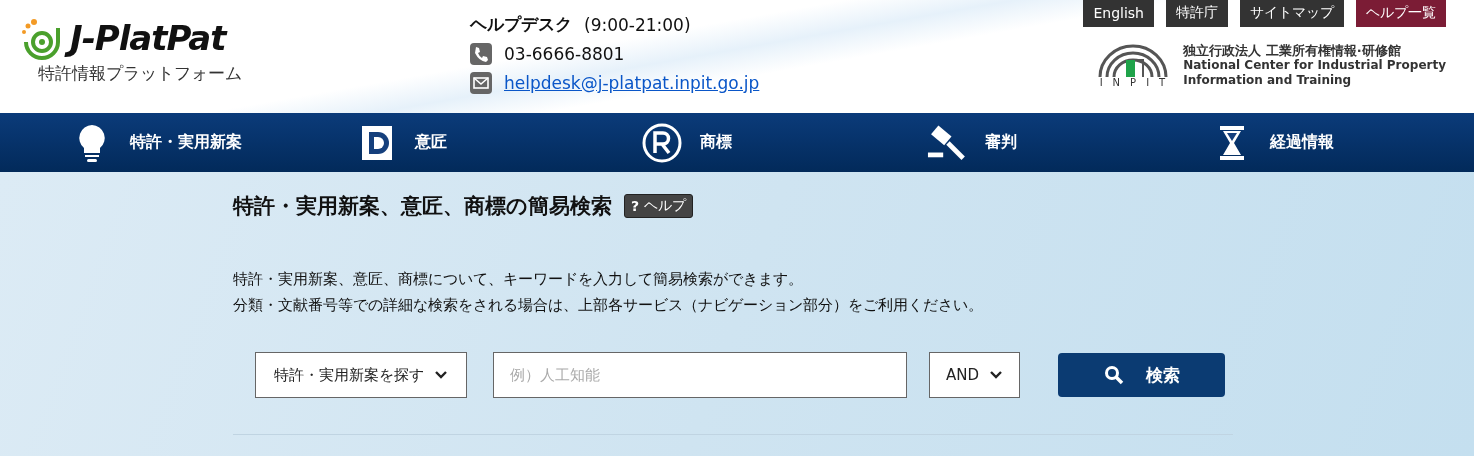 The width and height of the screenshot is (1474, 456). Describe the element at coordinates (1343, 142) in the screenshot. I see `nav-item: 経過情報` at that location.